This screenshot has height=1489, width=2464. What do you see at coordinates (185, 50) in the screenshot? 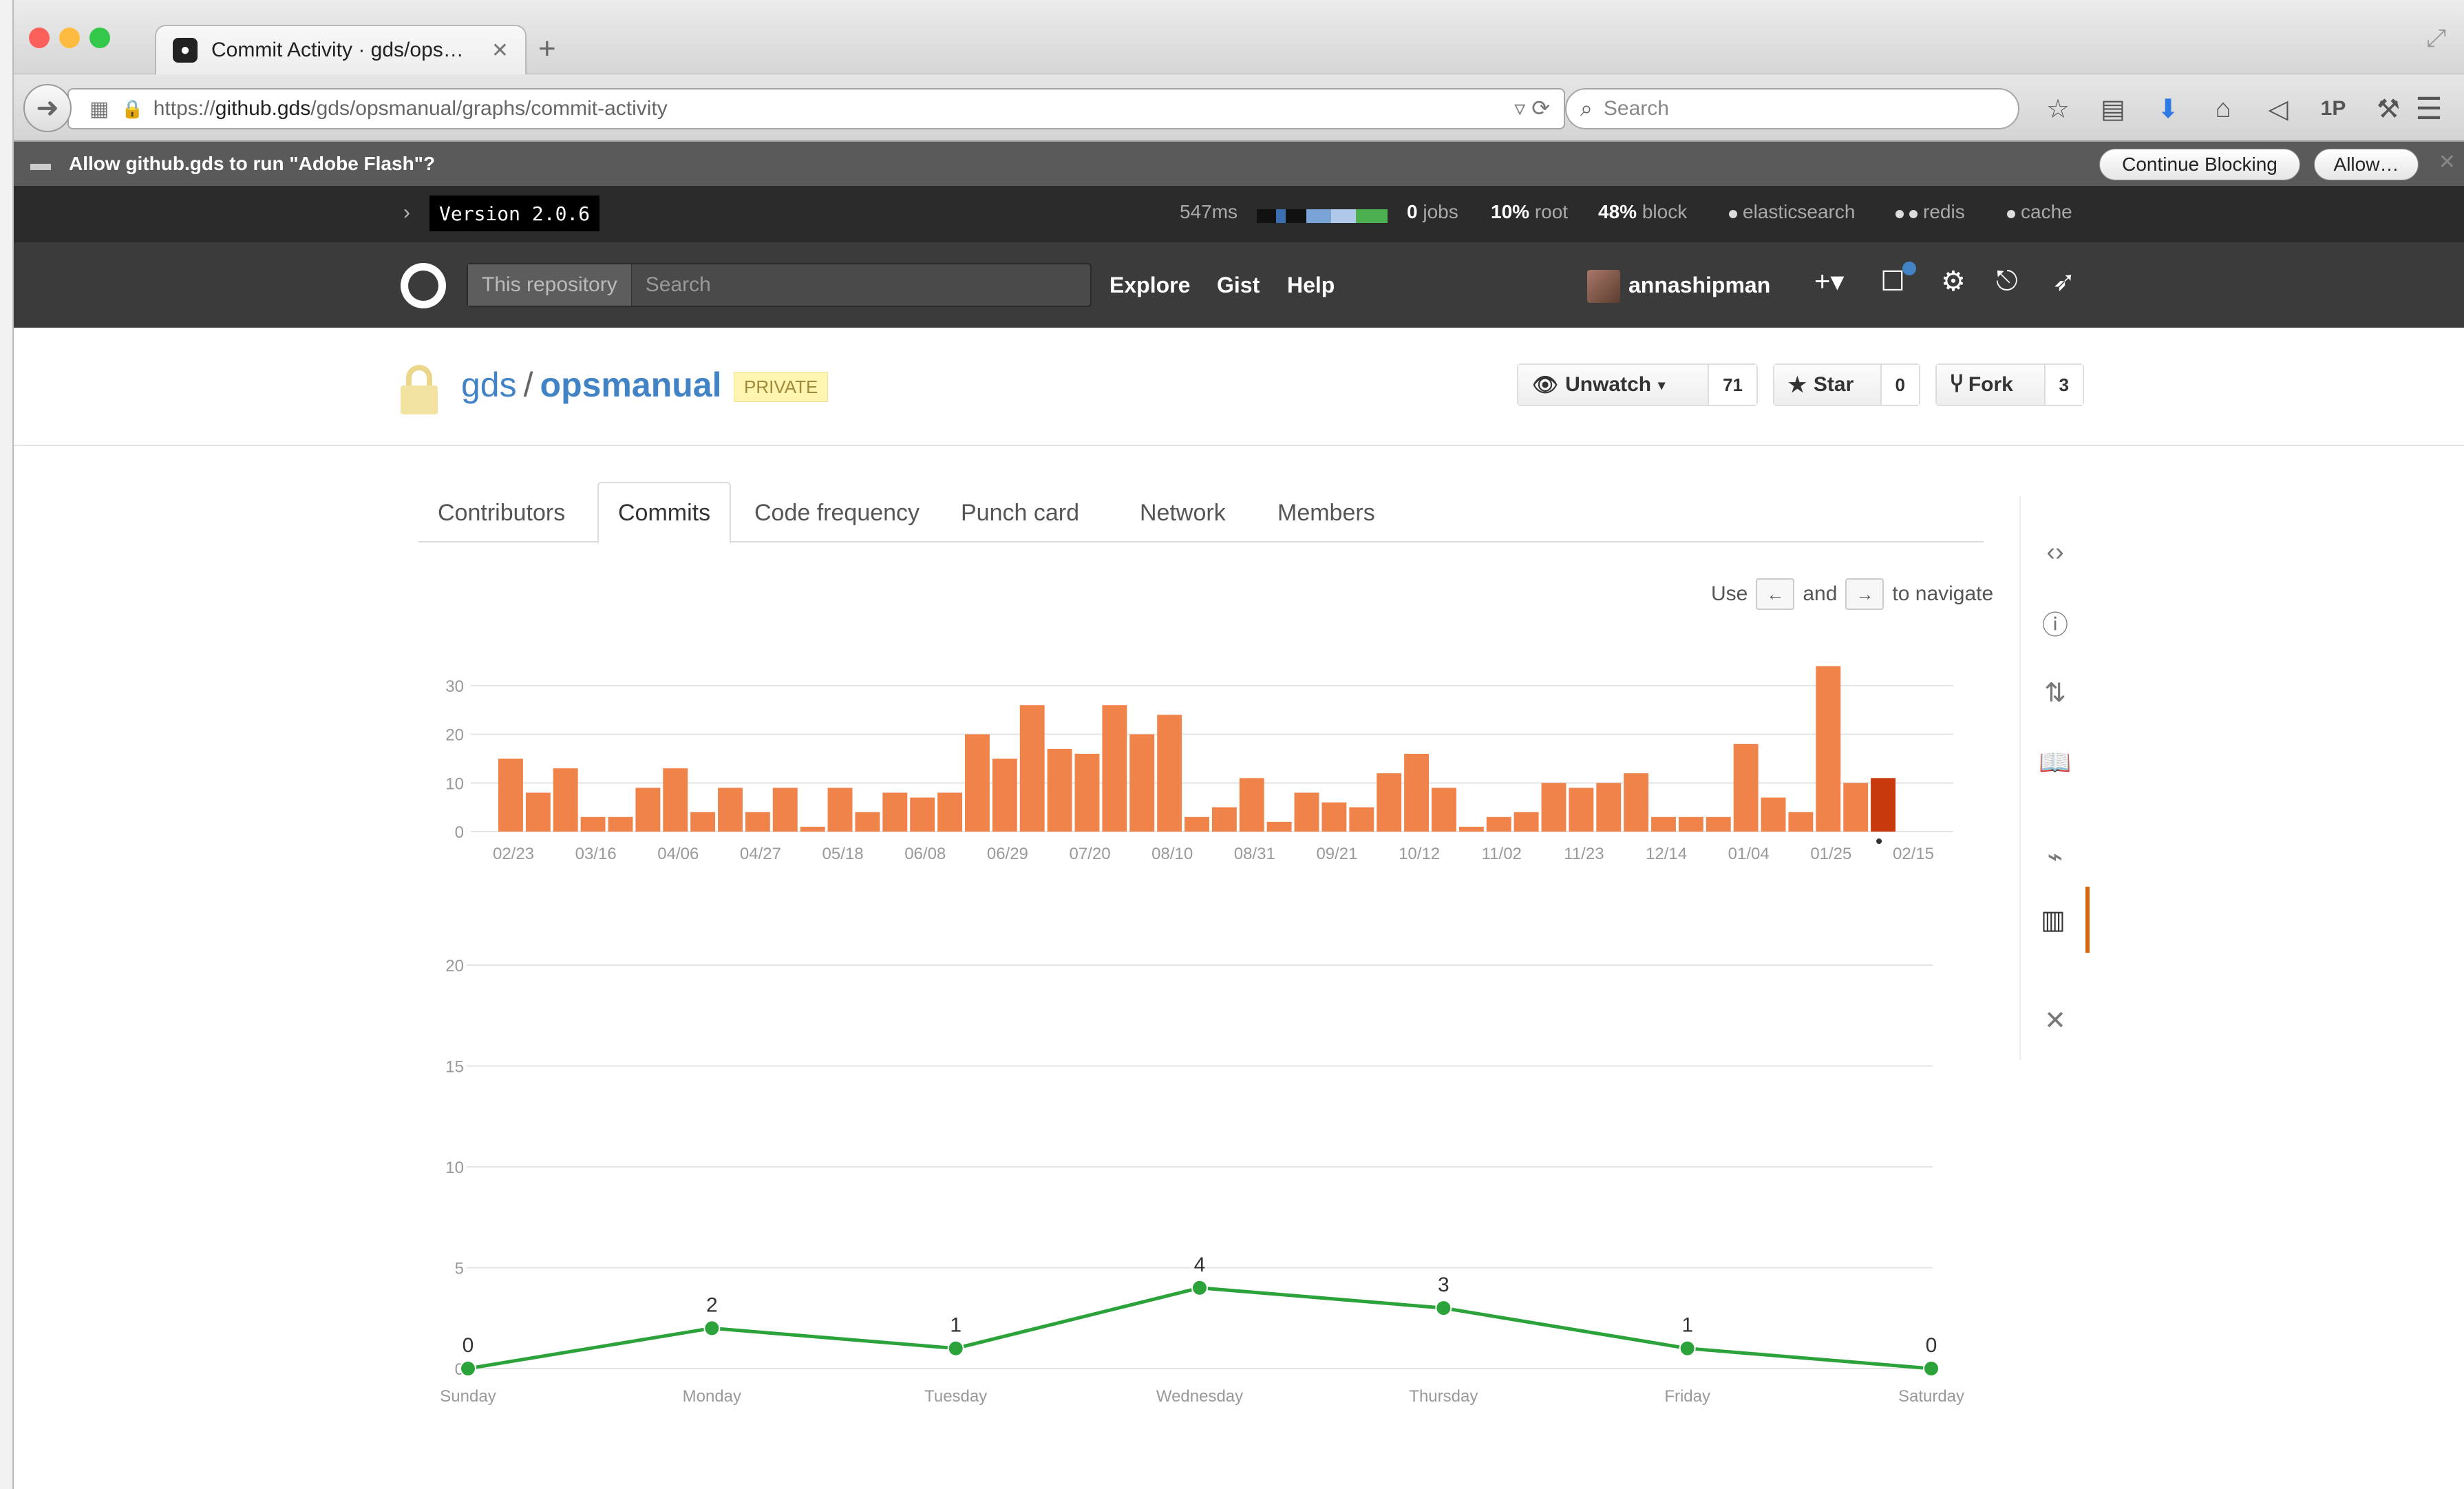
I see `github-favicon-icon: ●` at bounding box center [185, 50].